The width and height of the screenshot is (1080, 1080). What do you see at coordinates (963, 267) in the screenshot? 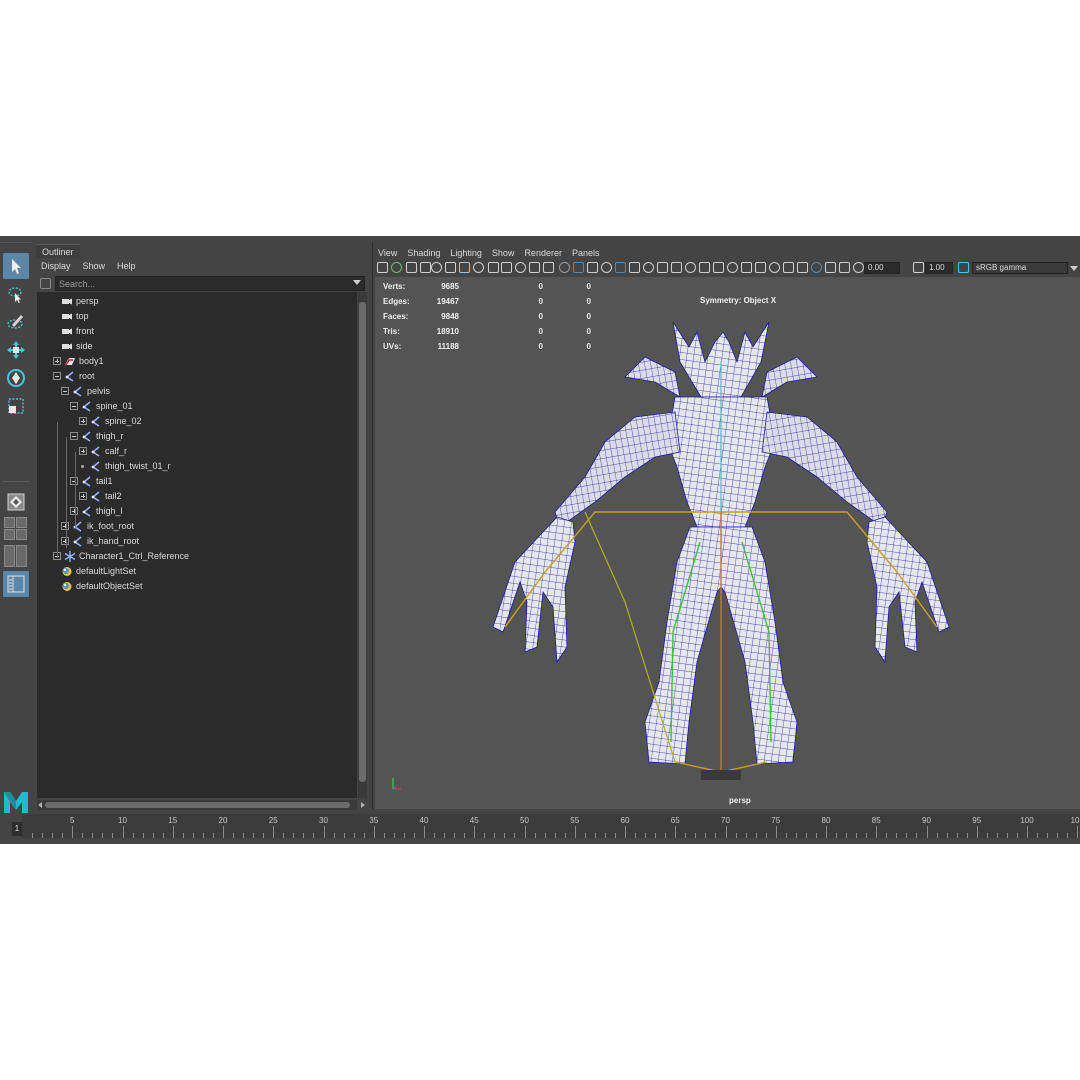
I see `color-management-icon` at bounding box center [963, 267].